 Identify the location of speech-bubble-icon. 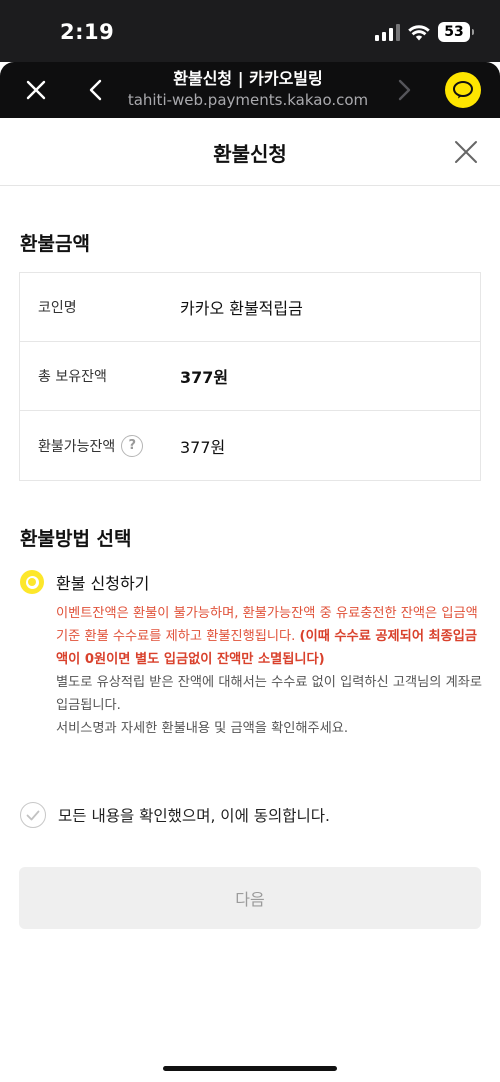
(463, 90).